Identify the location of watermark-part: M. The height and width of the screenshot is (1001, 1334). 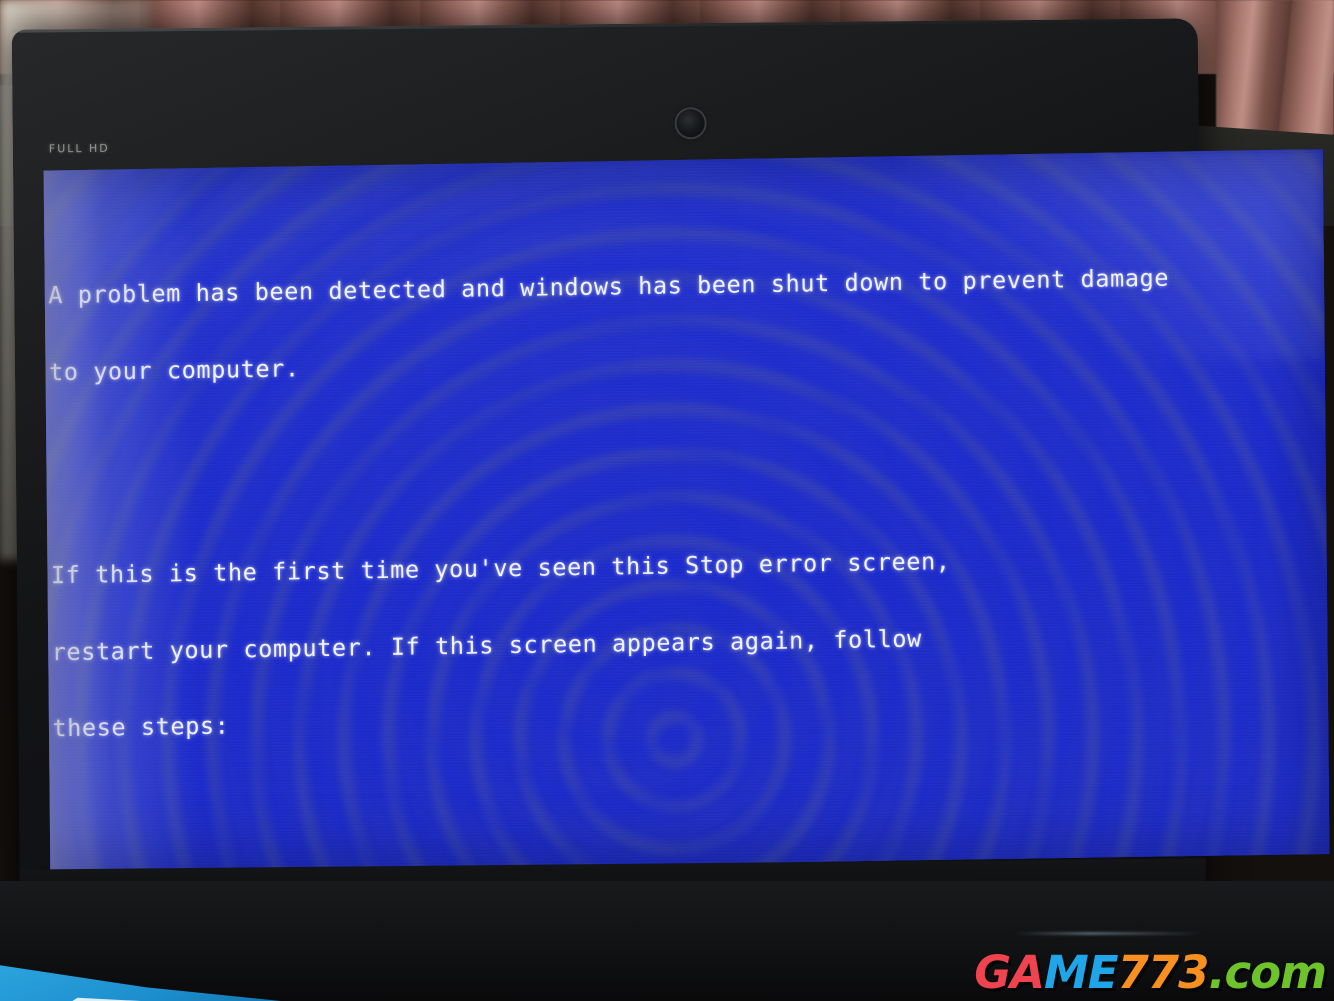
(1066, 972).